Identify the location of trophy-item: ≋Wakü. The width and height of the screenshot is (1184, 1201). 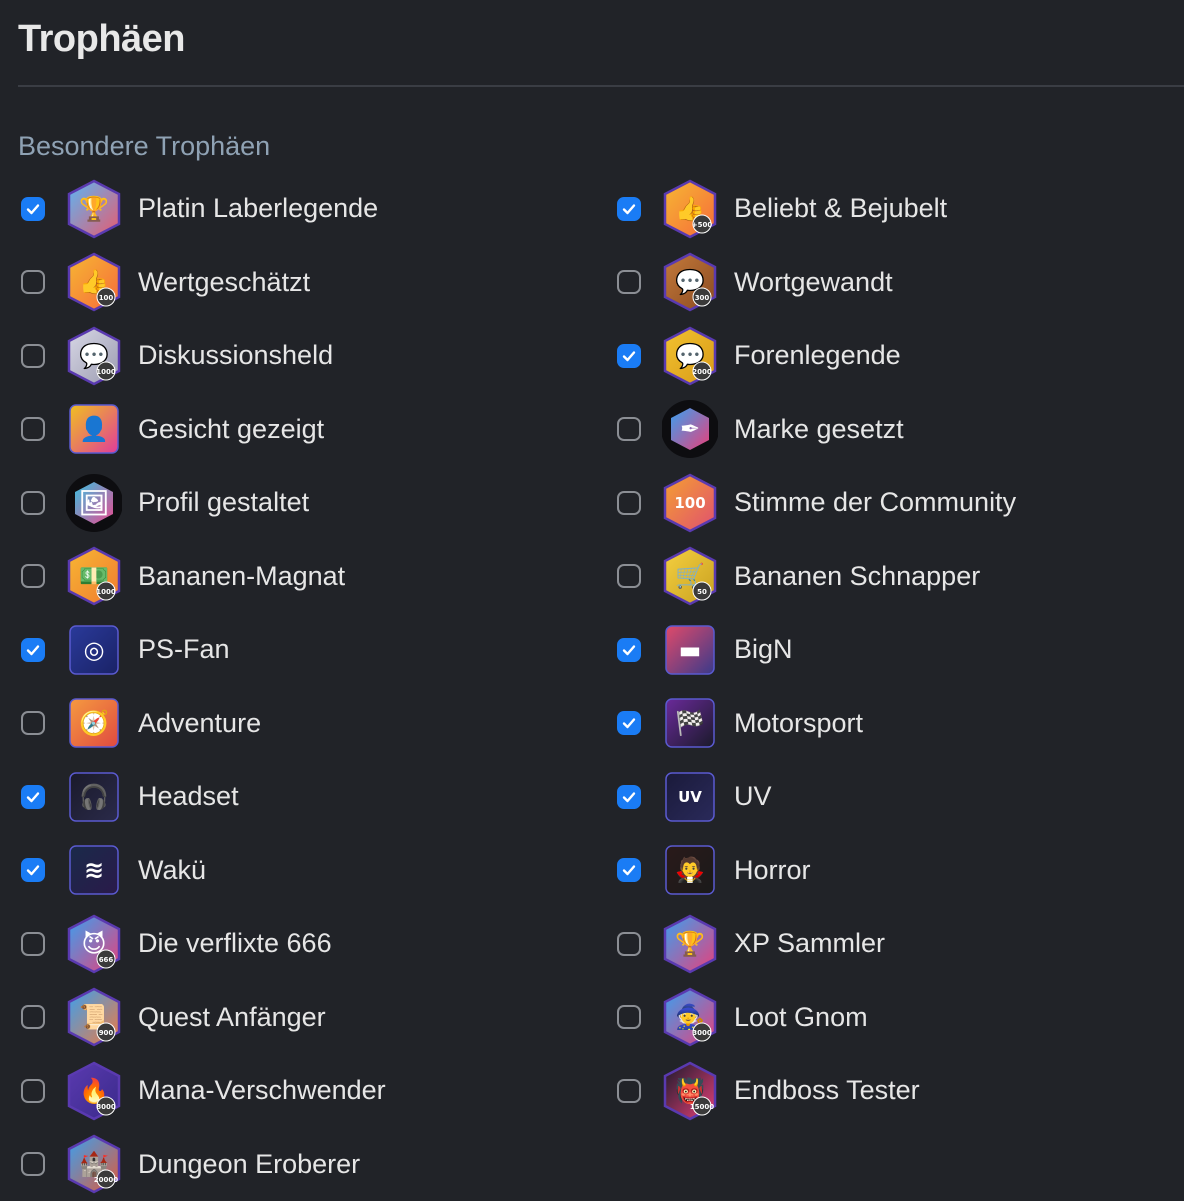
(316, 871).